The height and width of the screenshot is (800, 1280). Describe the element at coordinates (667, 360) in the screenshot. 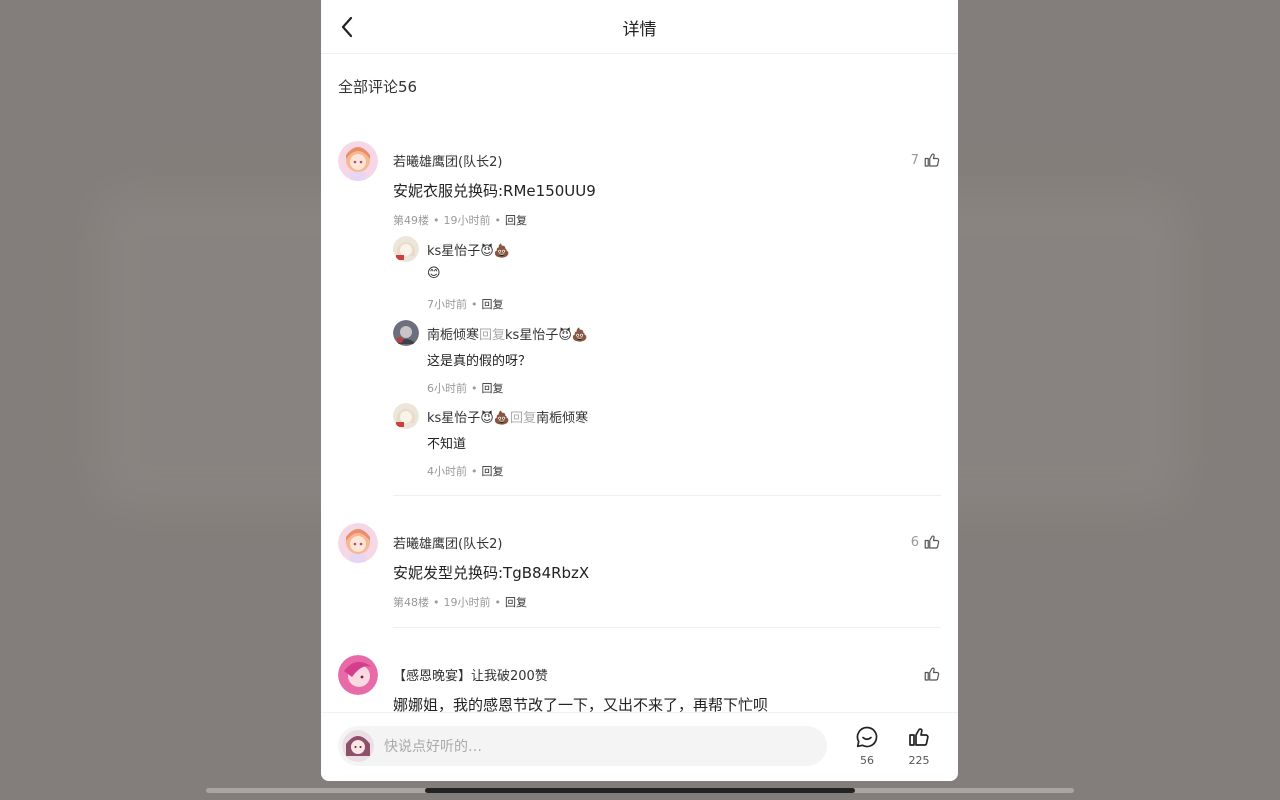

I see `reply-item: 南栀倾寒回复ks星怡子😈💩 这是真的假的呀？ 6小时前 • 回复` at that location.